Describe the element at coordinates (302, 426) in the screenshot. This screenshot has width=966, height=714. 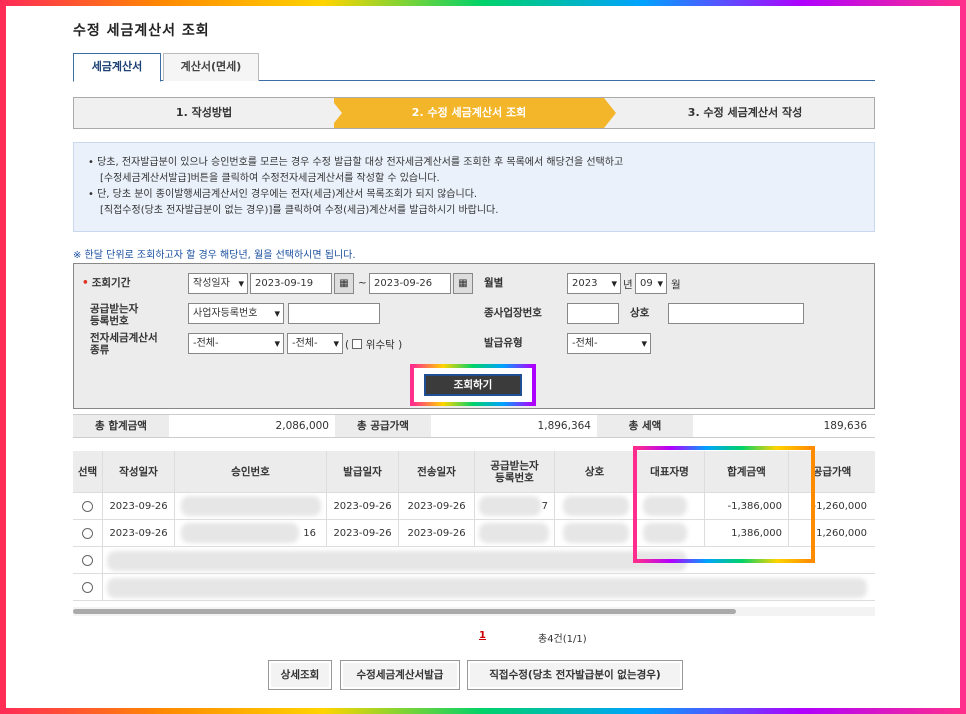
I see `total-sum-value: 2,086,000` at that location.